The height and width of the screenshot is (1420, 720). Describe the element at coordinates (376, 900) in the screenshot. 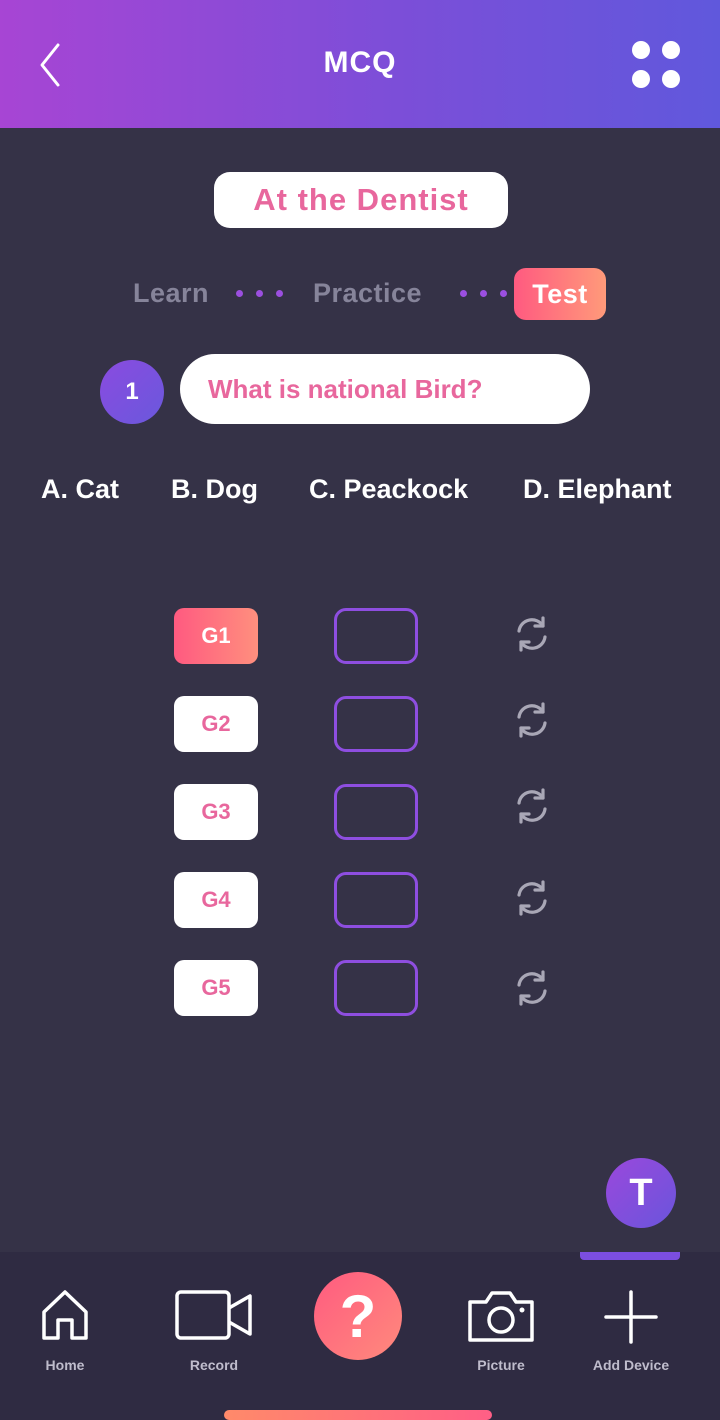

I see `answer-box-g4` at that location.